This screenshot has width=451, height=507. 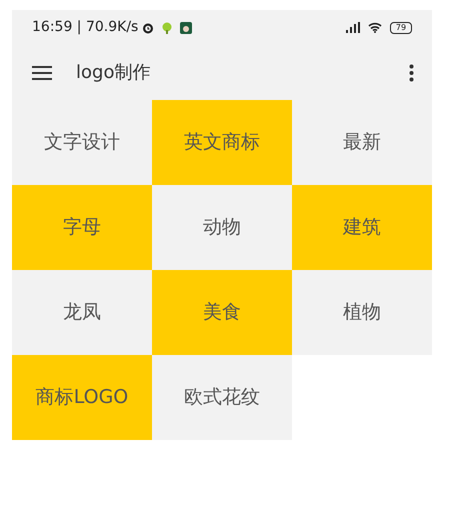 I want to click on tree-icon, so click(x=167, y=28).